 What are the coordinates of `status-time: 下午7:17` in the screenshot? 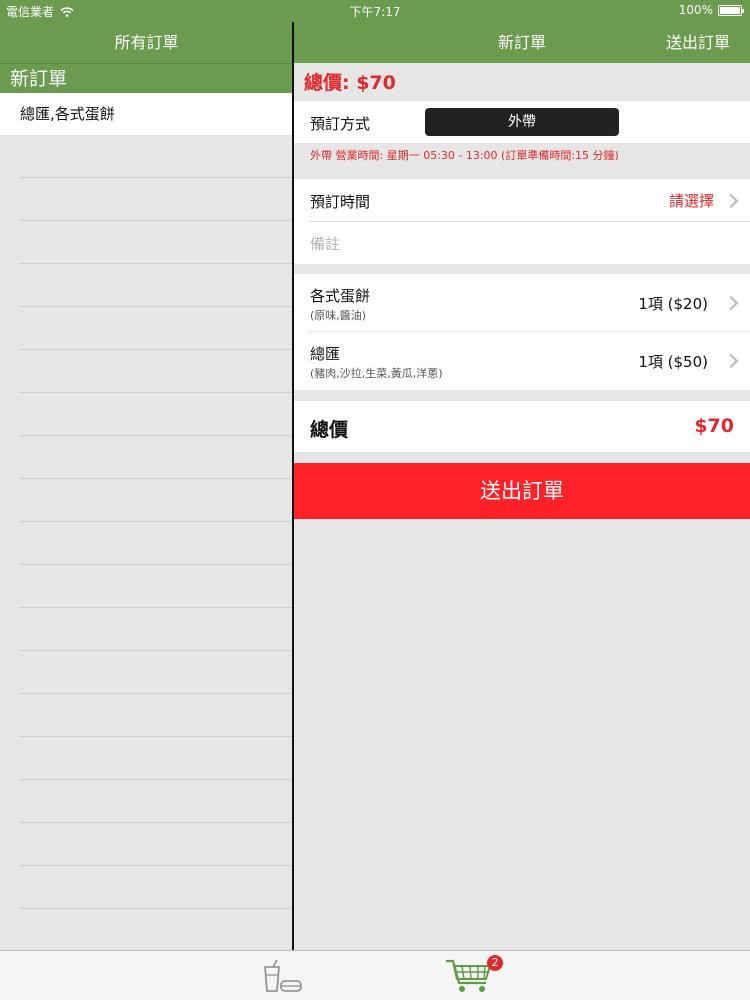 It's located at (375, 12).